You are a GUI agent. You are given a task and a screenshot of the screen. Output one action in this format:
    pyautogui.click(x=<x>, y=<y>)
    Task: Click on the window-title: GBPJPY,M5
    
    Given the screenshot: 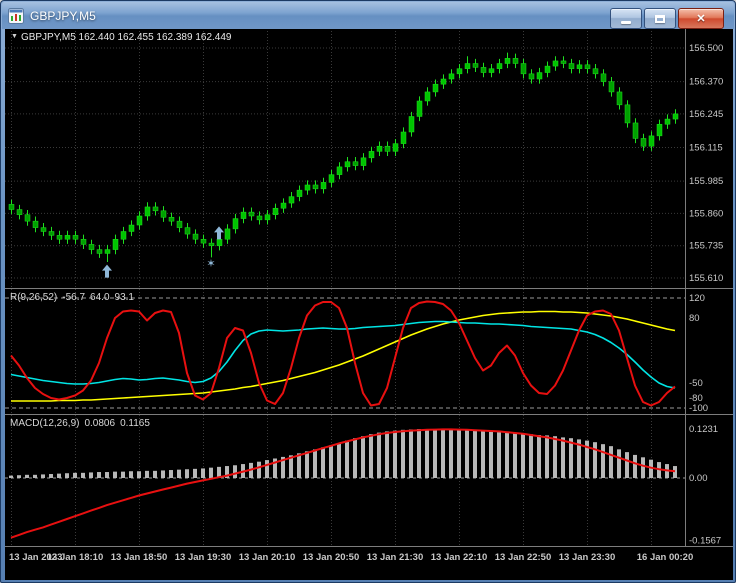 What is the action you would take?
    pyautogui.click(x=63, y=15)
    